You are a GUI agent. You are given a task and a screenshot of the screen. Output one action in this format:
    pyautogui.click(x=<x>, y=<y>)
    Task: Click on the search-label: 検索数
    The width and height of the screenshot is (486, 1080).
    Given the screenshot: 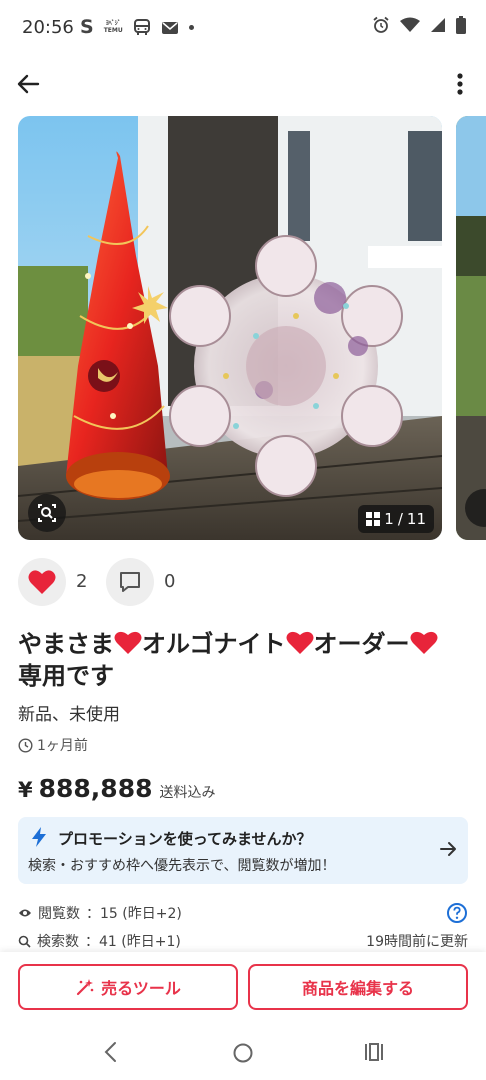 What is the action you would take?
    pyautogui.click(x=58, y=942)
    